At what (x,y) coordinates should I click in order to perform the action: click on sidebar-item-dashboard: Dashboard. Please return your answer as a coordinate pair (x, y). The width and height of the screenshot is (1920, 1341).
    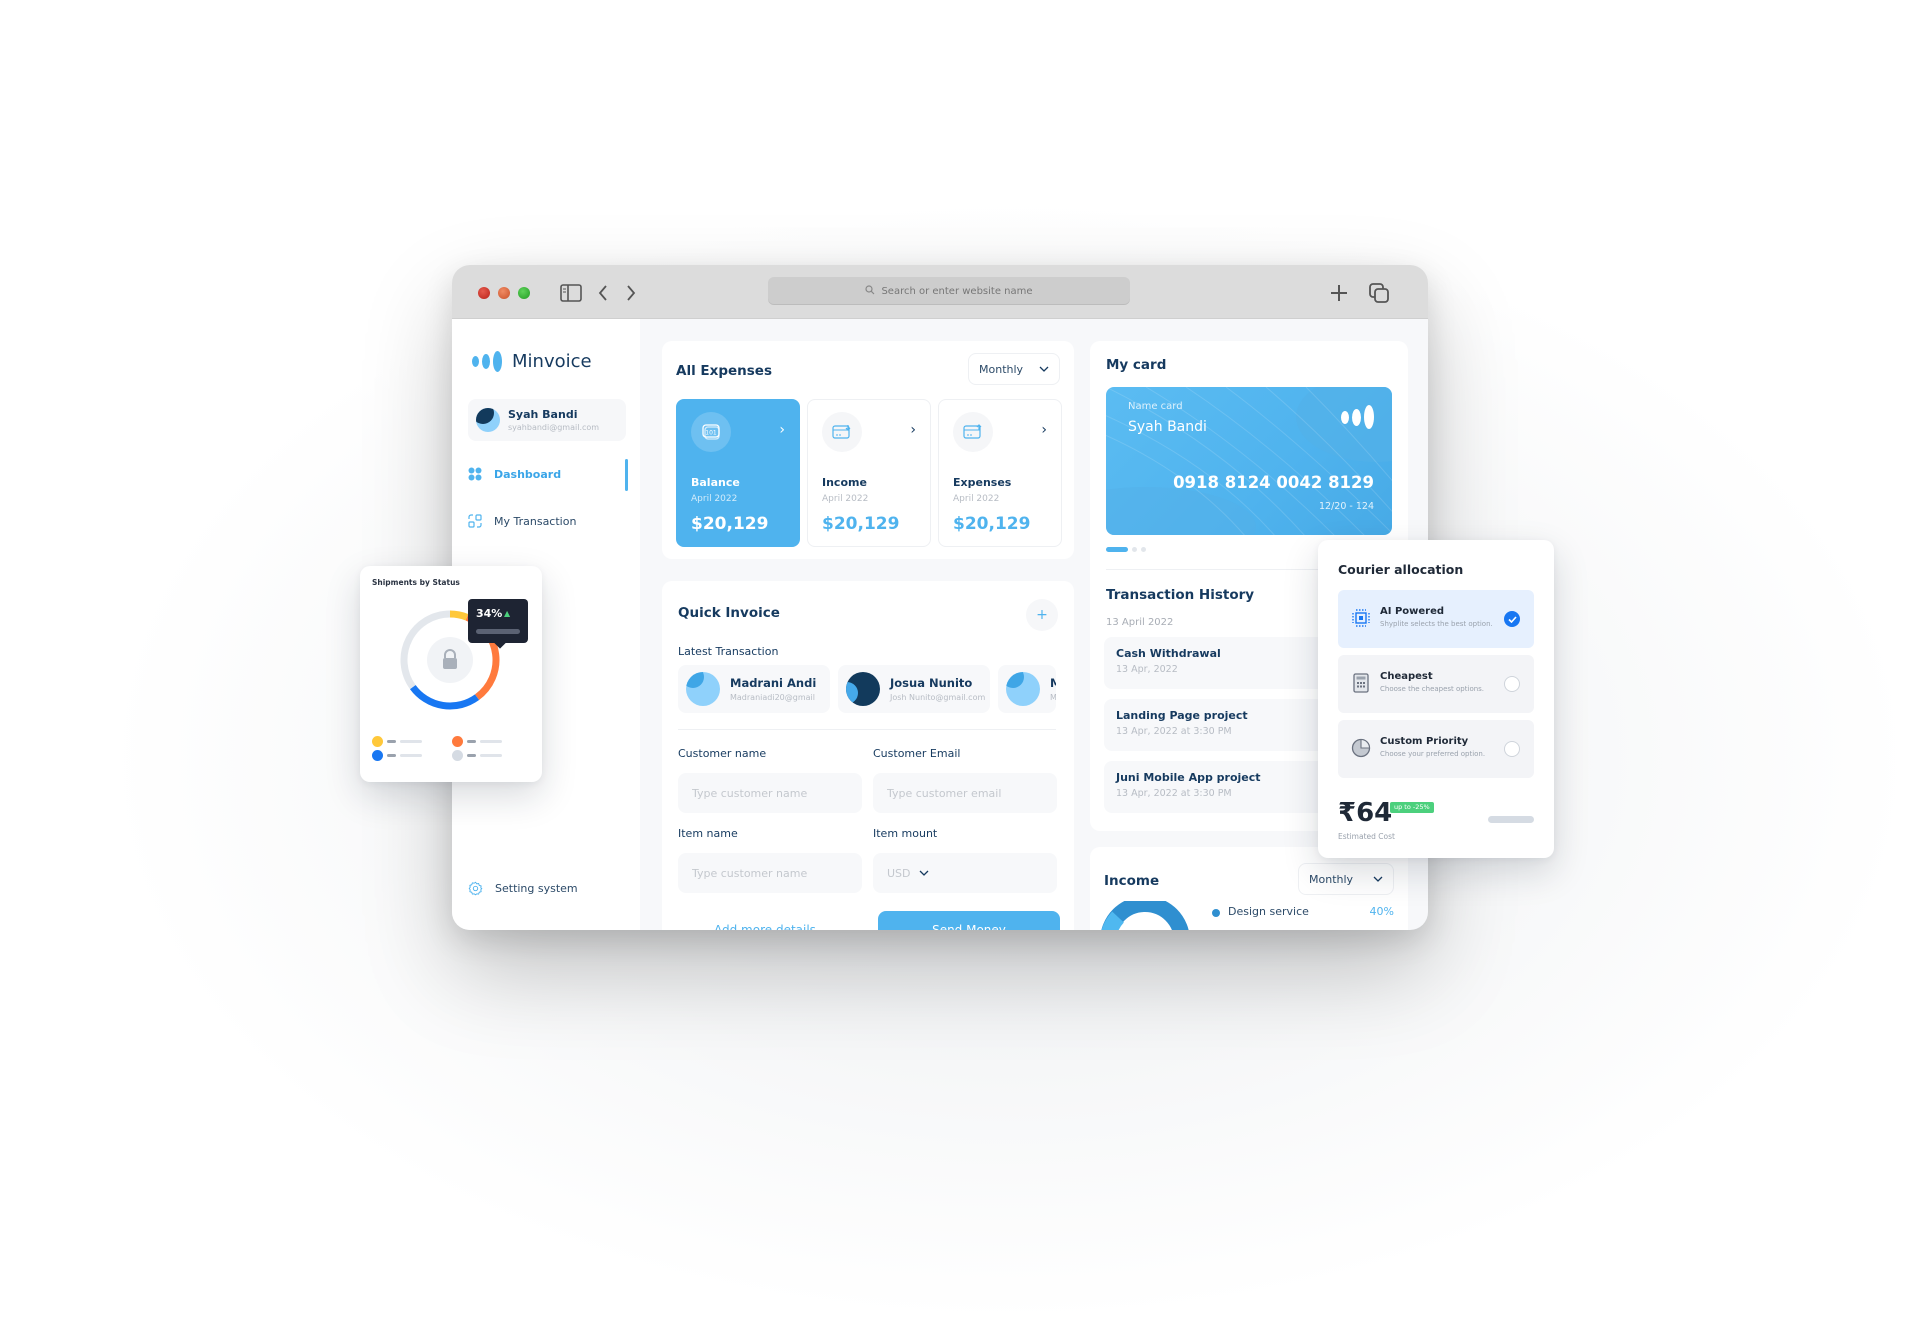
    Looking at the image, I should click on (514, 474).